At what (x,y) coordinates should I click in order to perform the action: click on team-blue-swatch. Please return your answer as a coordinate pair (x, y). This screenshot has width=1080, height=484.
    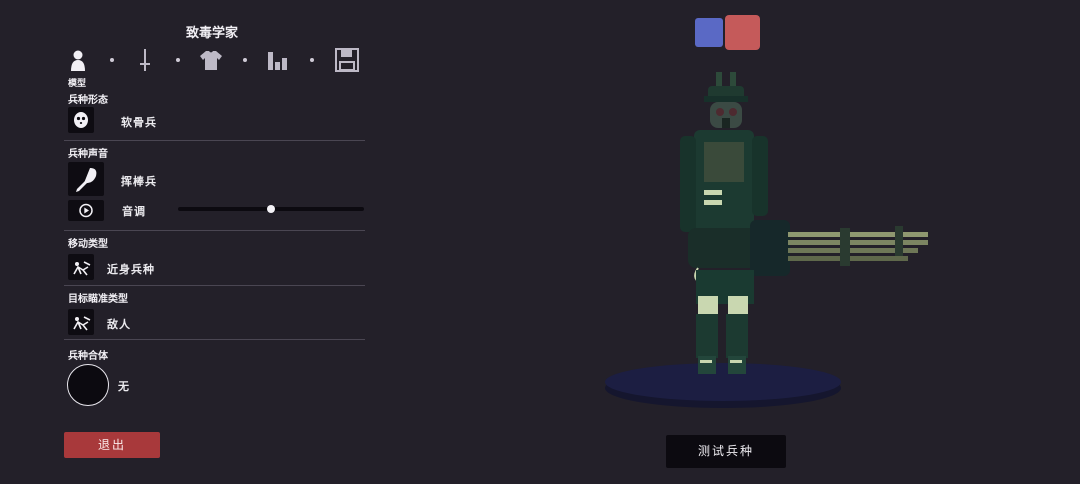
    Looking at the image, I should click on (709, 32).